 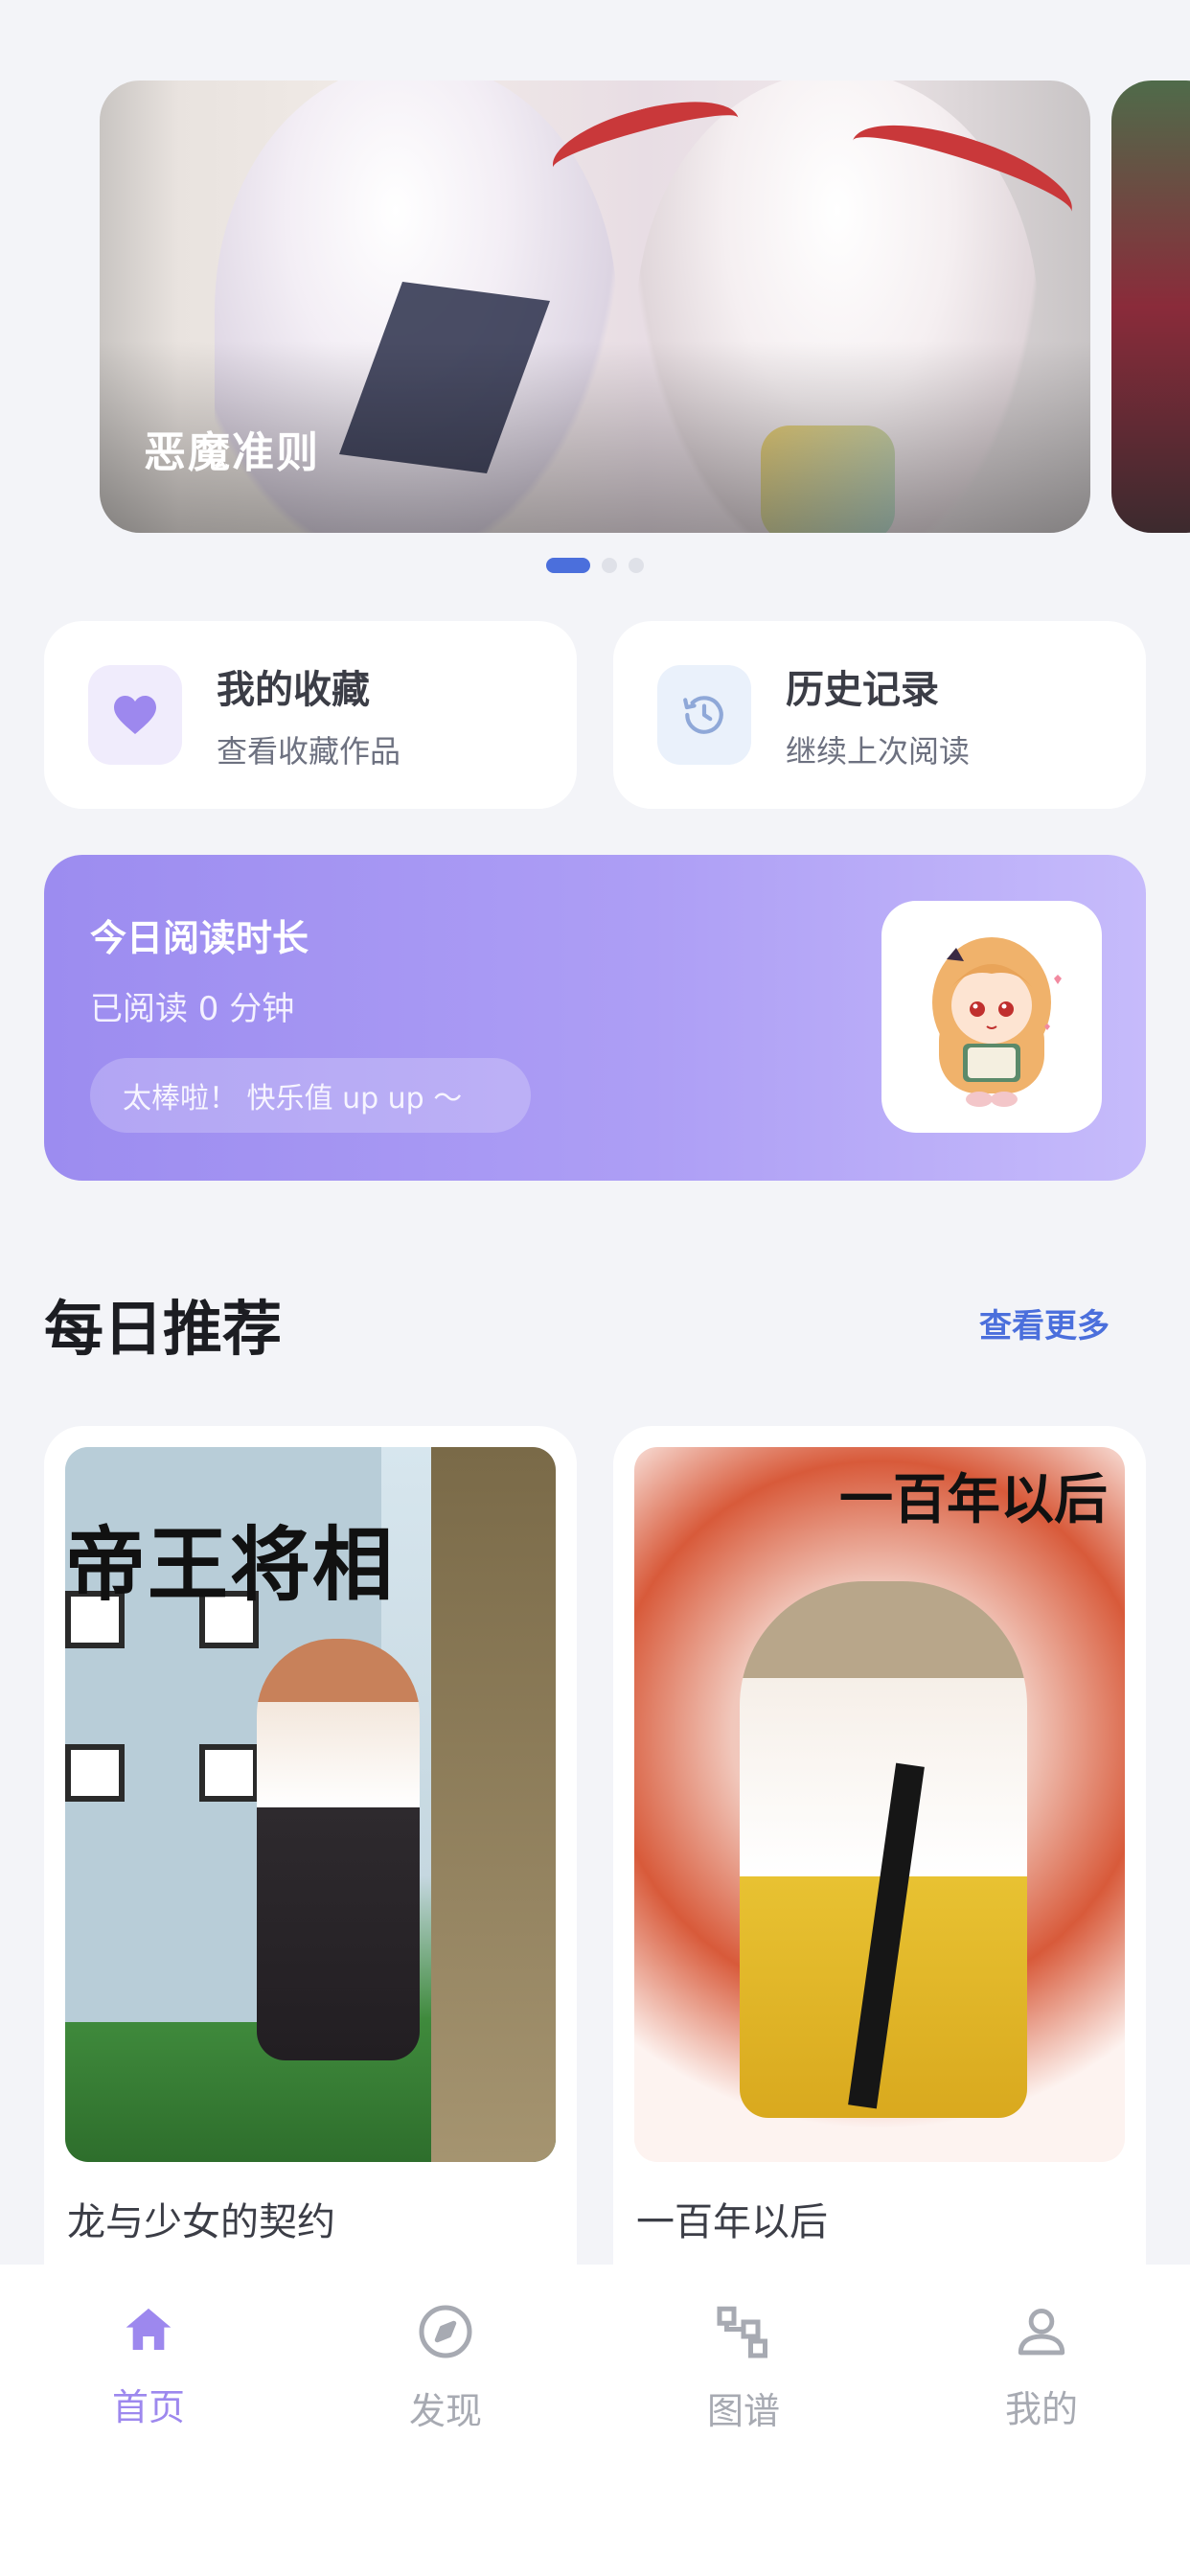 What do you see at coordinates (230, 1565) in the screenshot?
I see `cover-text: 帝王将相` at bounding box center [230, 1565].